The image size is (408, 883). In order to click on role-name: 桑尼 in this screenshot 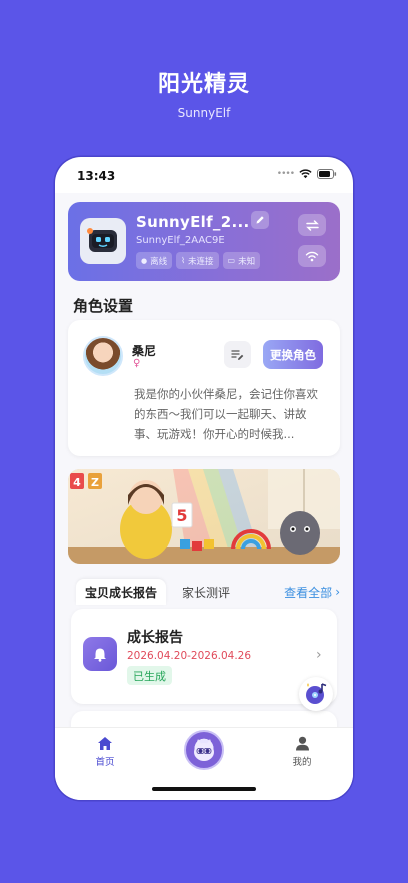, I will do `click(144, 351)`.